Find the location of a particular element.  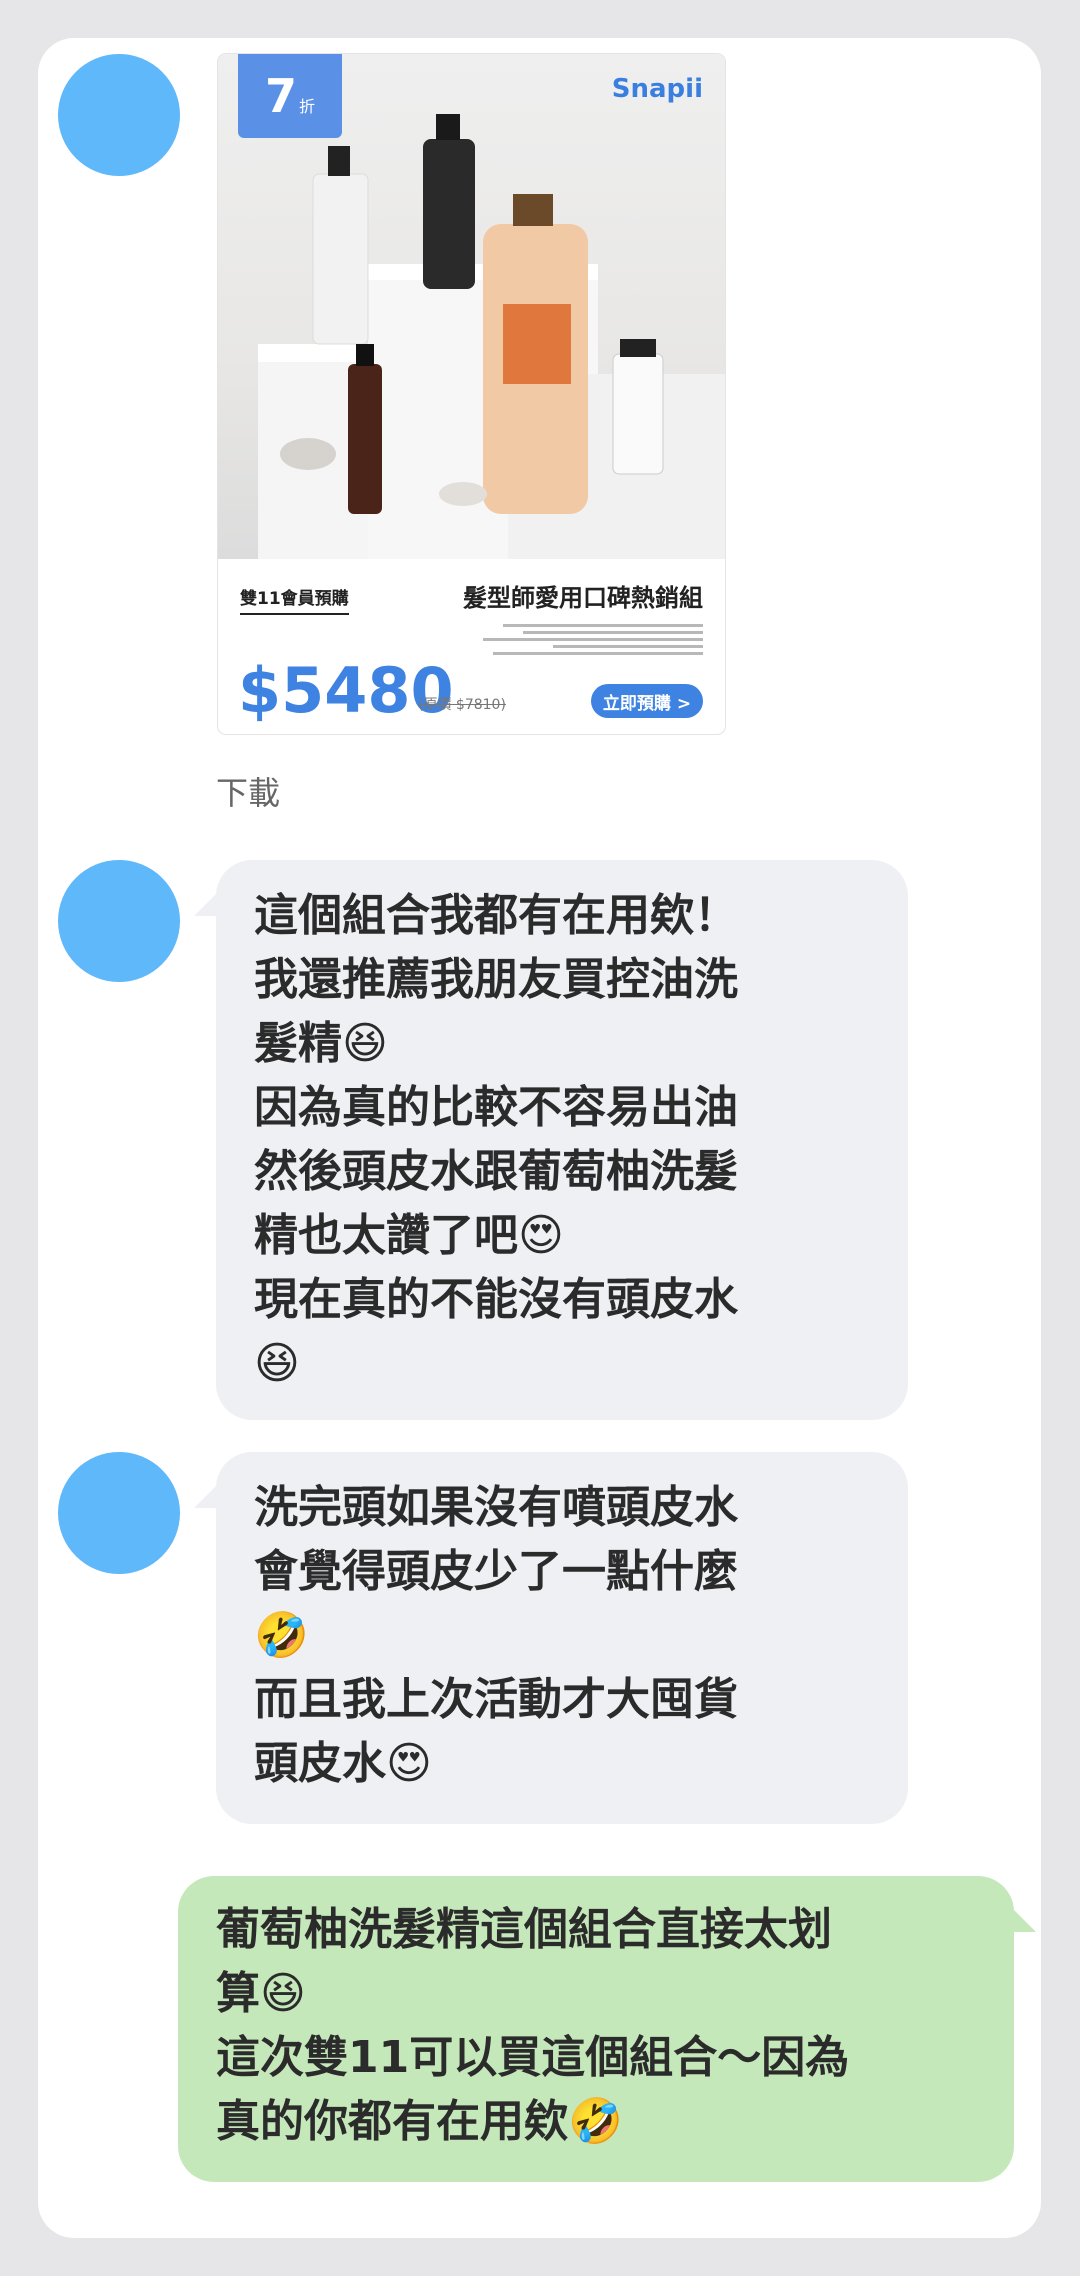

promo-price: $5480 is located at coordinates (346, 690).